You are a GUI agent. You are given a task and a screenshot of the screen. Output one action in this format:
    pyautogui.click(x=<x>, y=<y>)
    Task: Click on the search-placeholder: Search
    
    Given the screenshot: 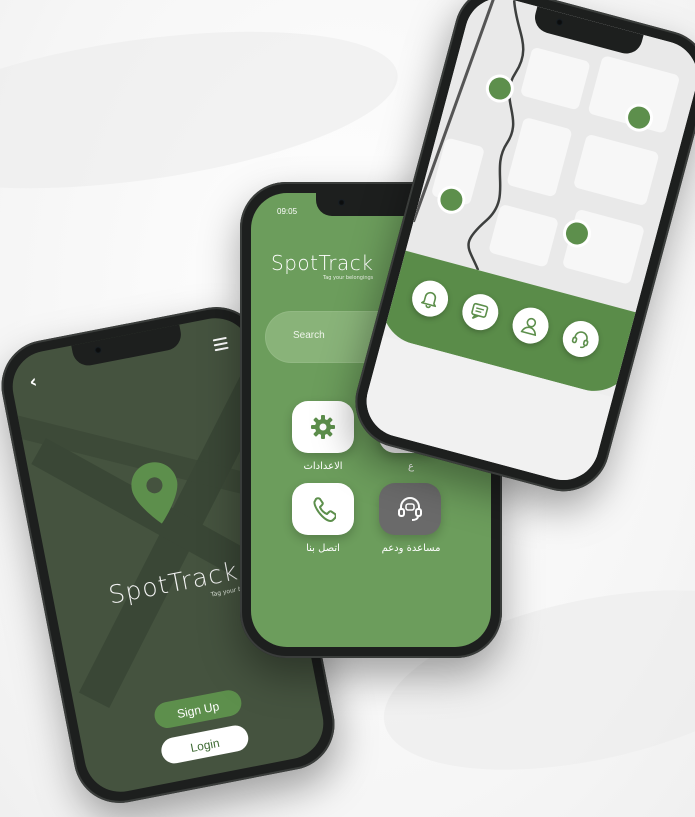 What is the action you would take?
    pyautogui.click(x=309, y=335)
    